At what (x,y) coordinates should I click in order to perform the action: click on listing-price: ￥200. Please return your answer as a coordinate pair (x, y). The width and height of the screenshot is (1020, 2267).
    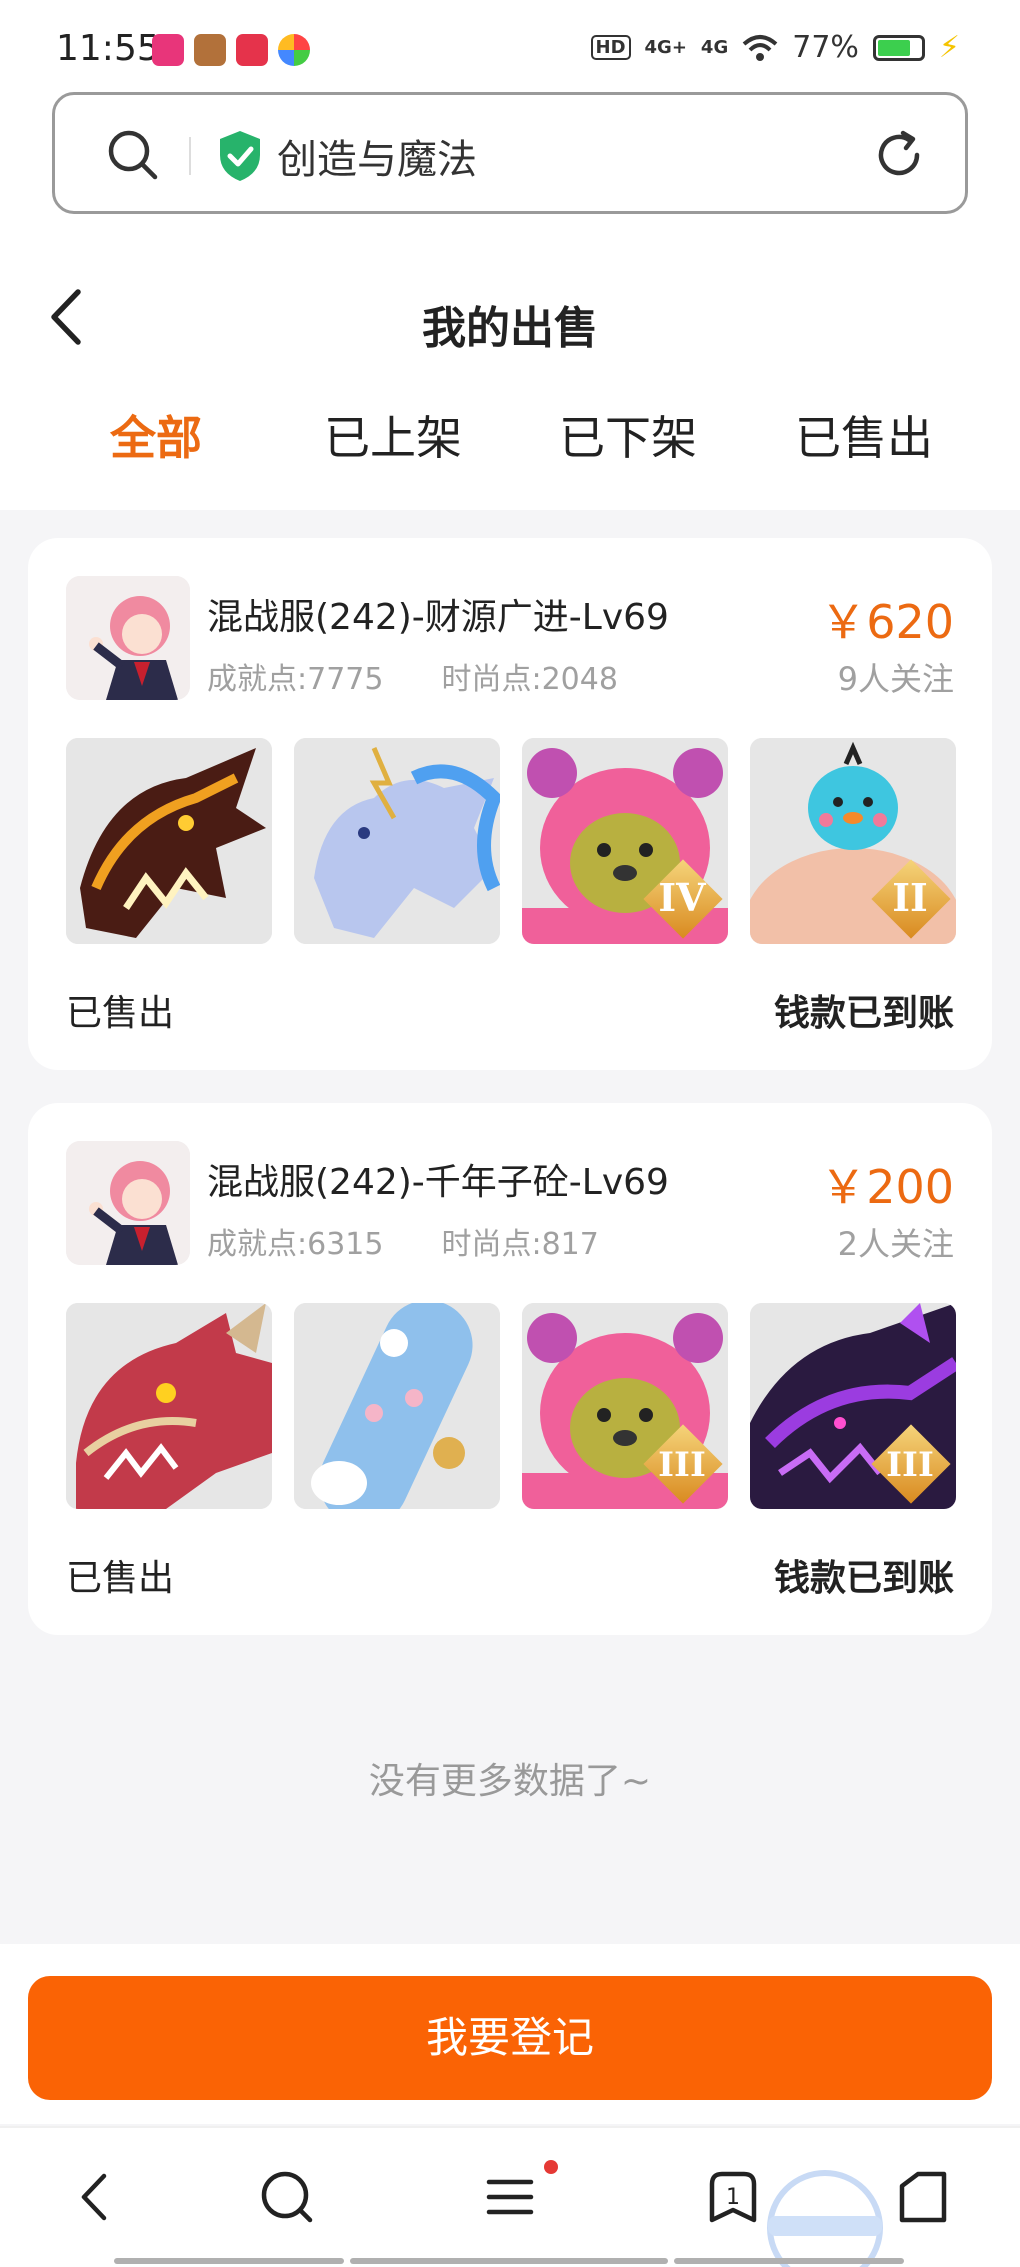
    Looking at the image, I should click on (887, 1187).